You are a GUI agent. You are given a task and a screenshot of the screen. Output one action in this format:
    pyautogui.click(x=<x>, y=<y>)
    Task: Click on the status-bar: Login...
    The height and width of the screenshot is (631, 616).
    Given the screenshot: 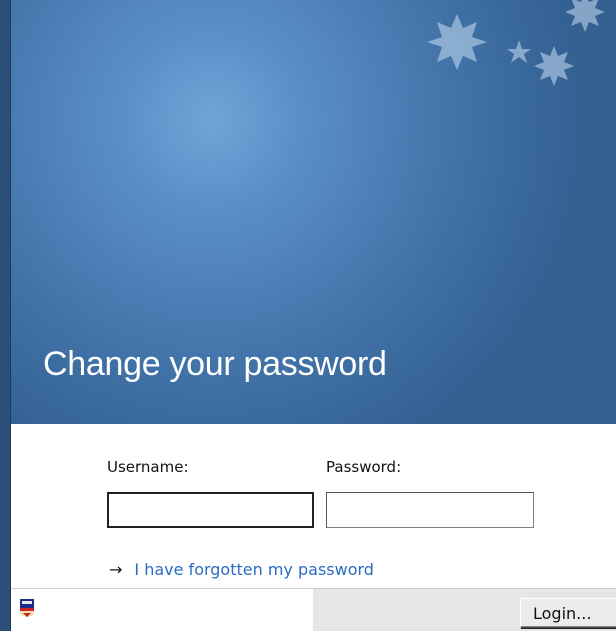 What is the action you would take?
    pyautogui.click(x=313, y=609)
    